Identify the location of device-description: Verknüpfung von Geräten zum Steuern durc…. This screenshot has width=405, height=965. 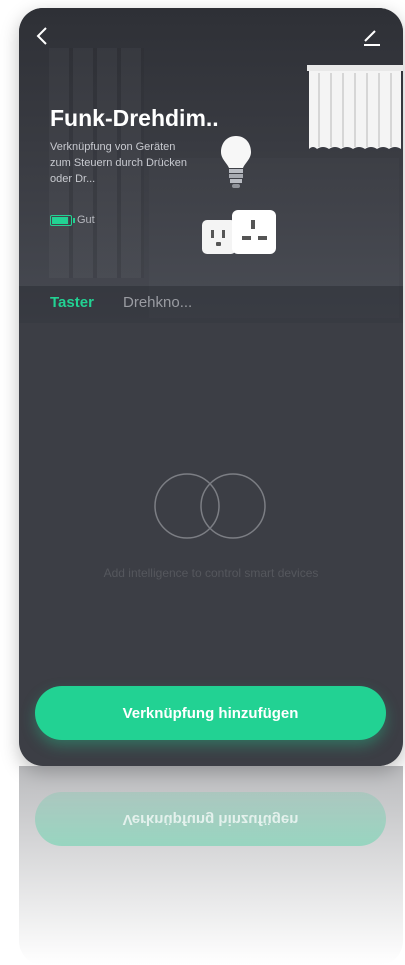
(118, 163).